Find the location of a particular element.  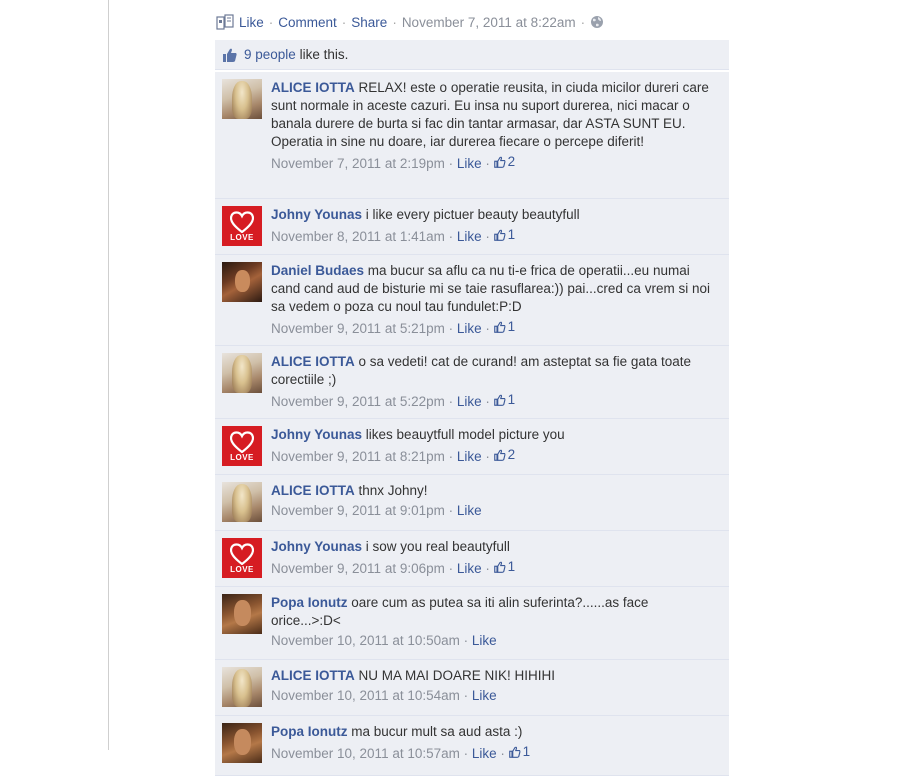

comment-timestamp: November 9, 2011 at 9:01pm is located at coordinates (358, 510).